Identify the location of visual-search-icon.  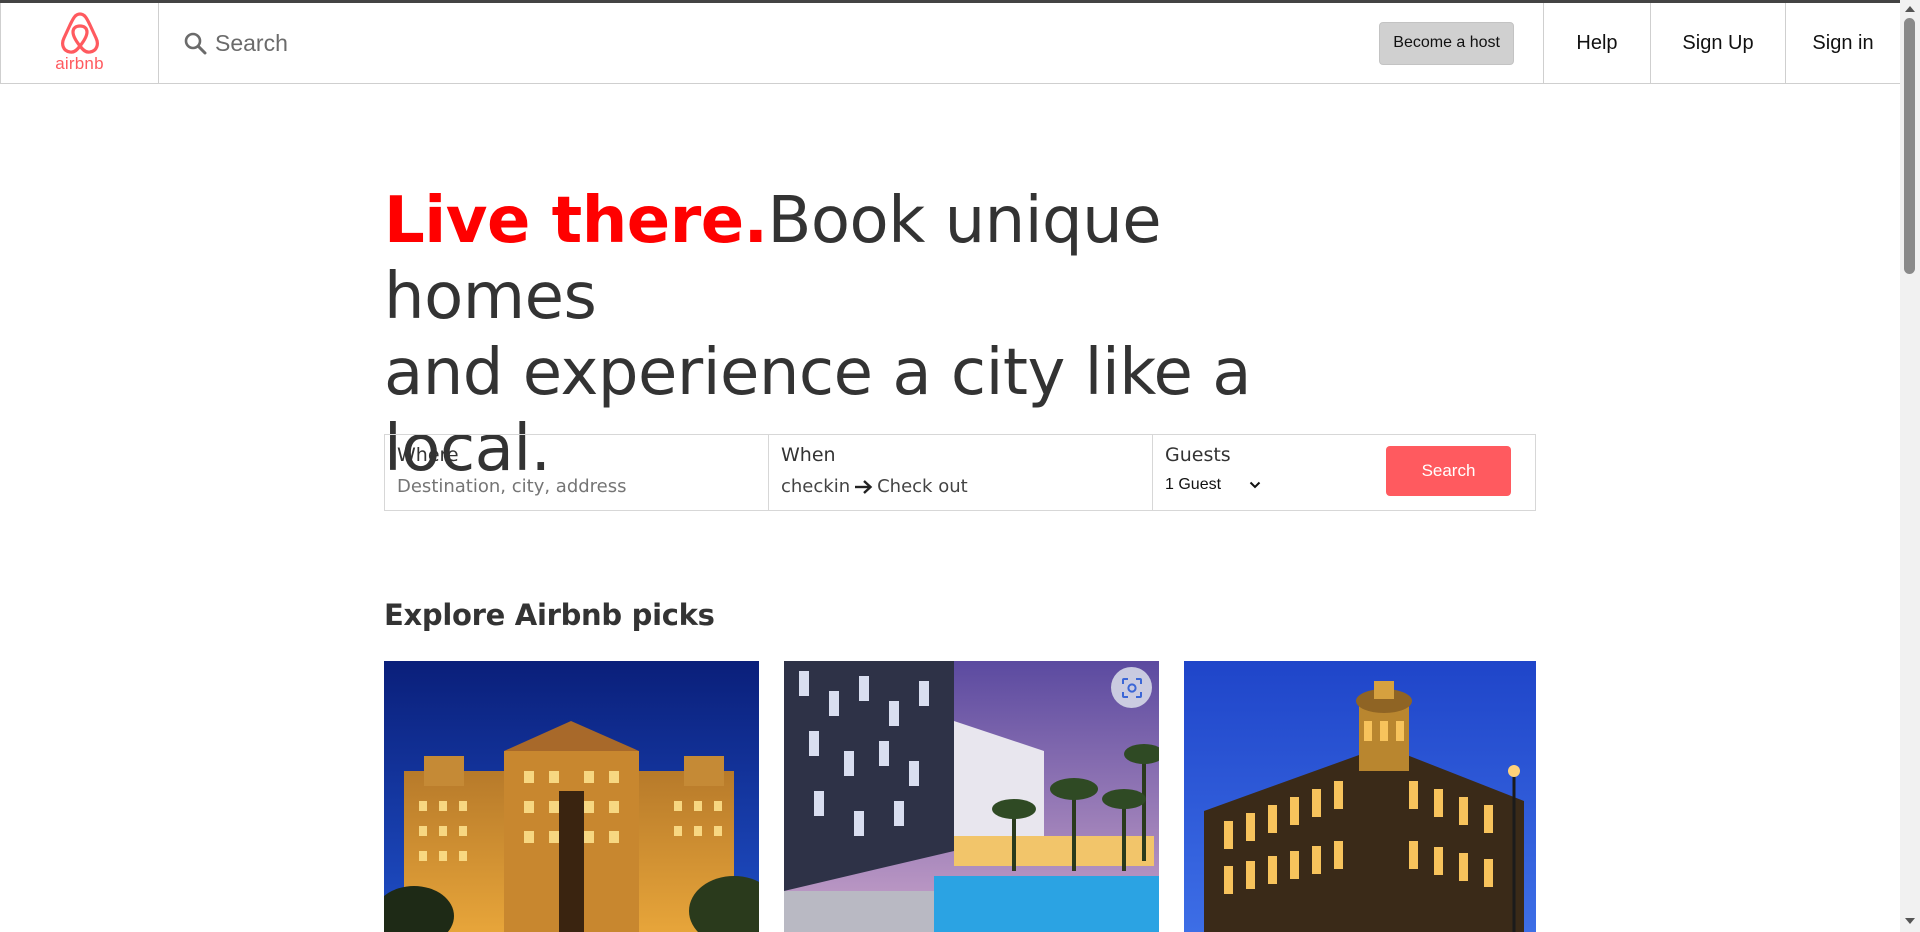
(1131, 687).